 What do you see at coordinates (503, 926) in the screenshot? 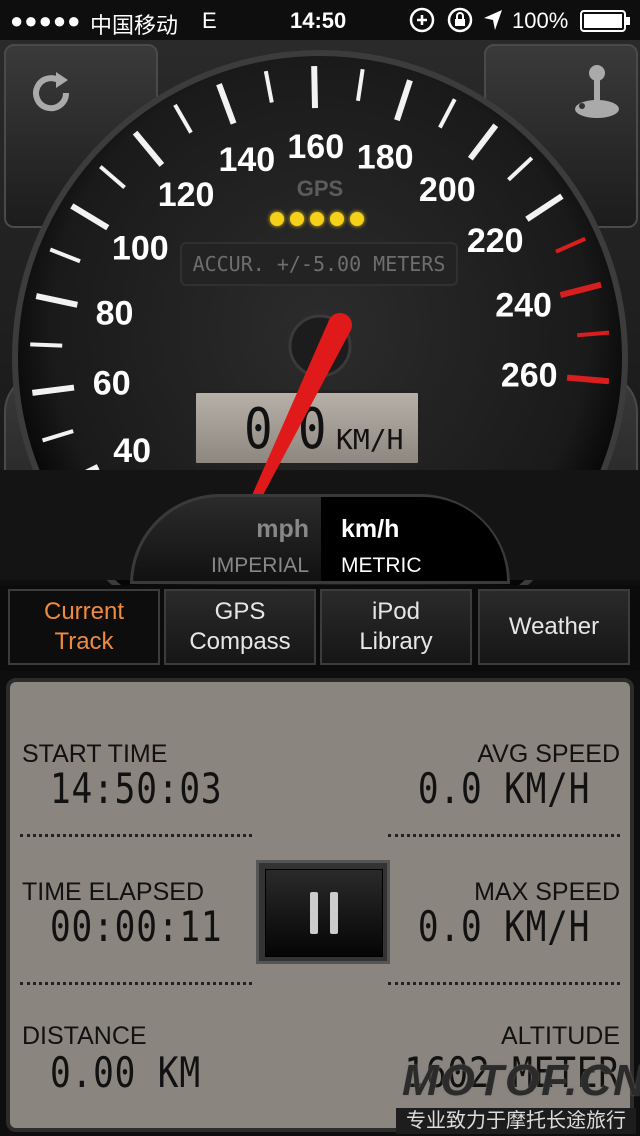
I see `max-speed-value: 0.0 KM/H` at bounding box center [503, 926].